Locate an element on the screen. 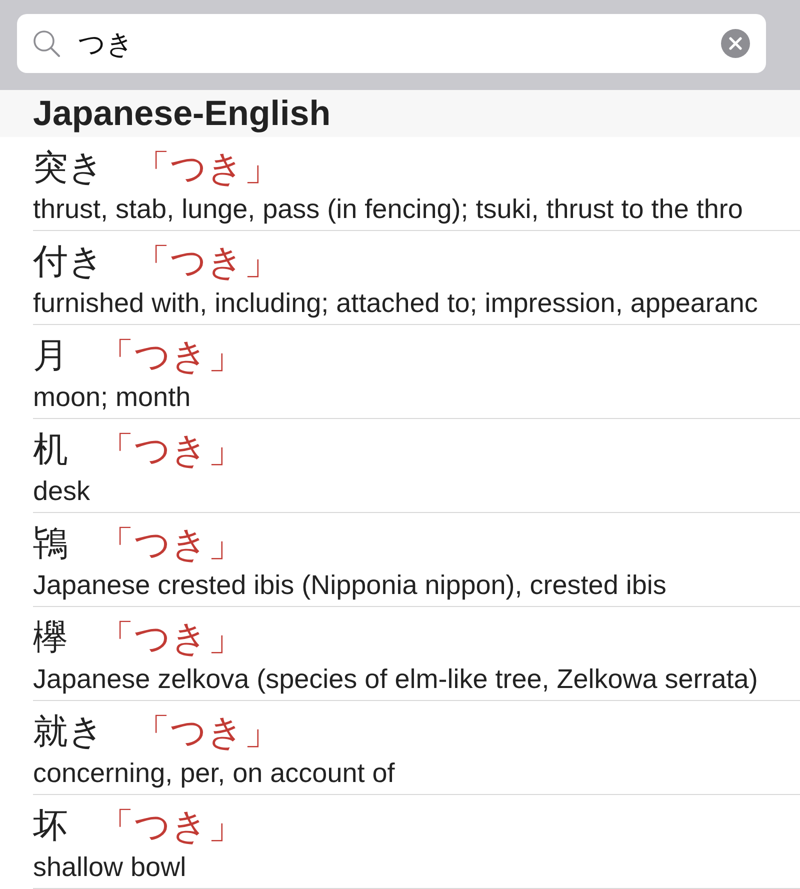  headword: 机 is located at coordinates (50, 450).